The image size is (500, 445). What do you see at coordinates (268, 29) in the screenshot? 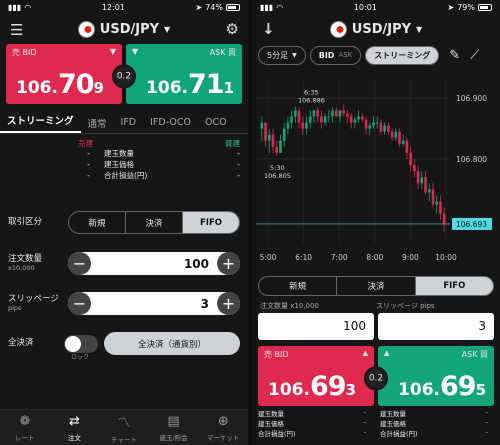
I see `arrow-down-icon: ↓` at bounding box center [268, 29].